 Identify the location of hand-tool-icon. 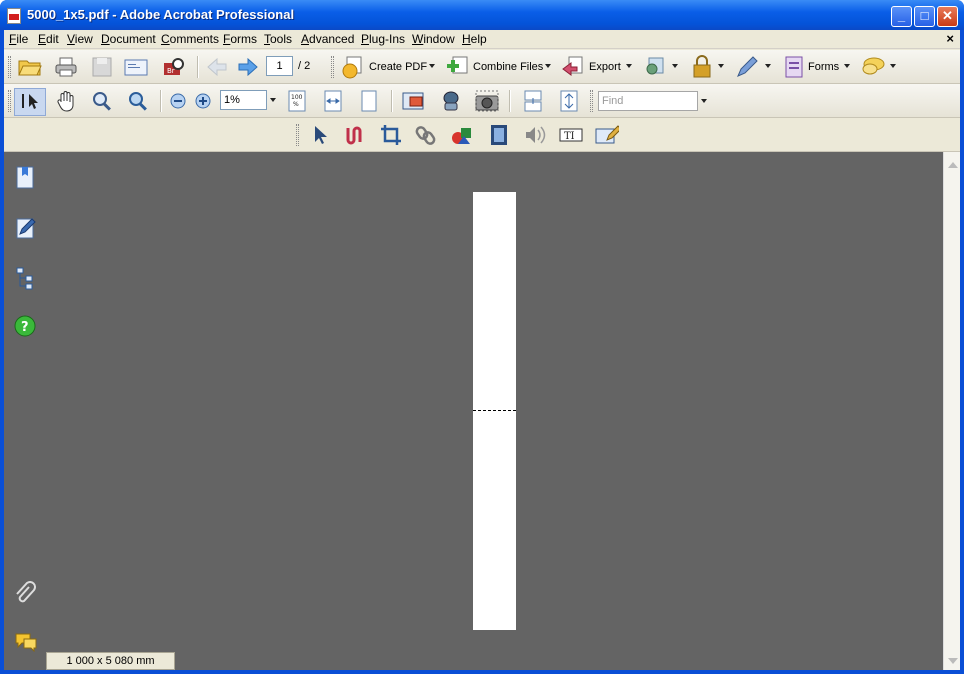
(66, 101).